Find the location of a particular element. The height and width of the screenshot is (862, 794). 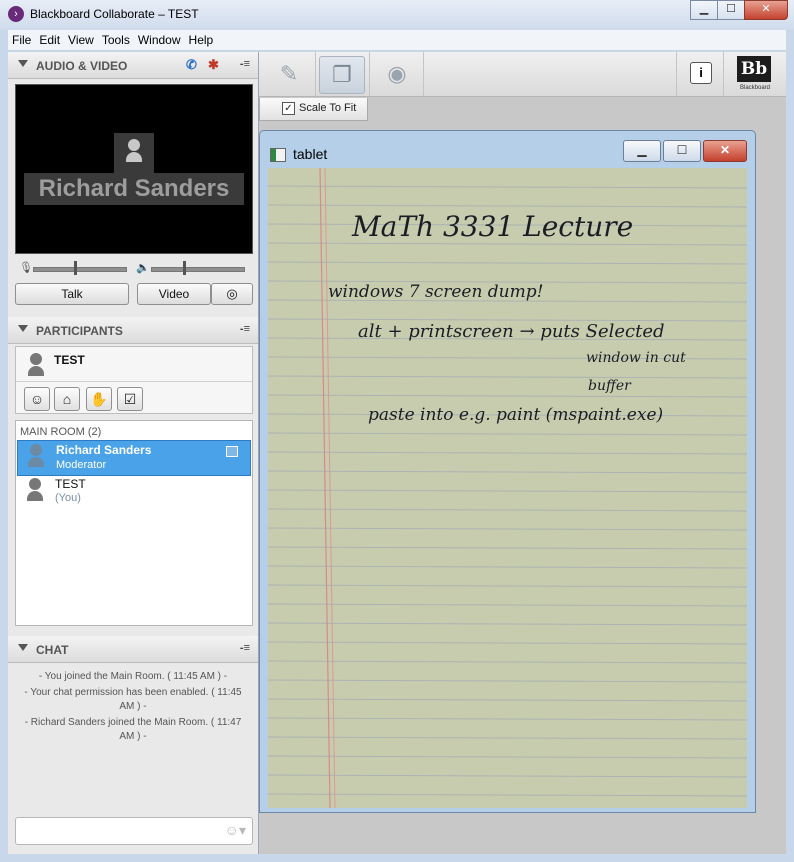

participant-row-test: TEST (You) is located at coordinates (133, 492).